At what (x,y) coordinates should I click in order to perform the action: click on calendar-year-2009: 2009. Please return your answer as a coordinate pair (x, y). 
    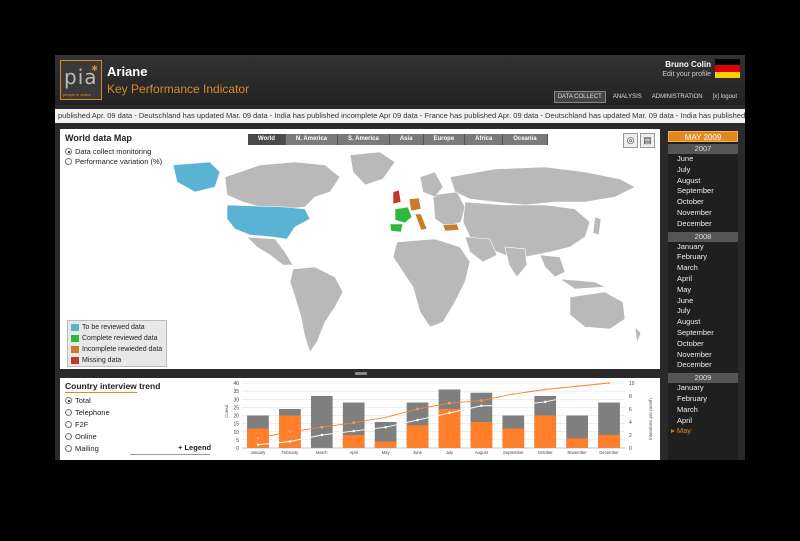
    Looking at the image, I should click on (703, 378).